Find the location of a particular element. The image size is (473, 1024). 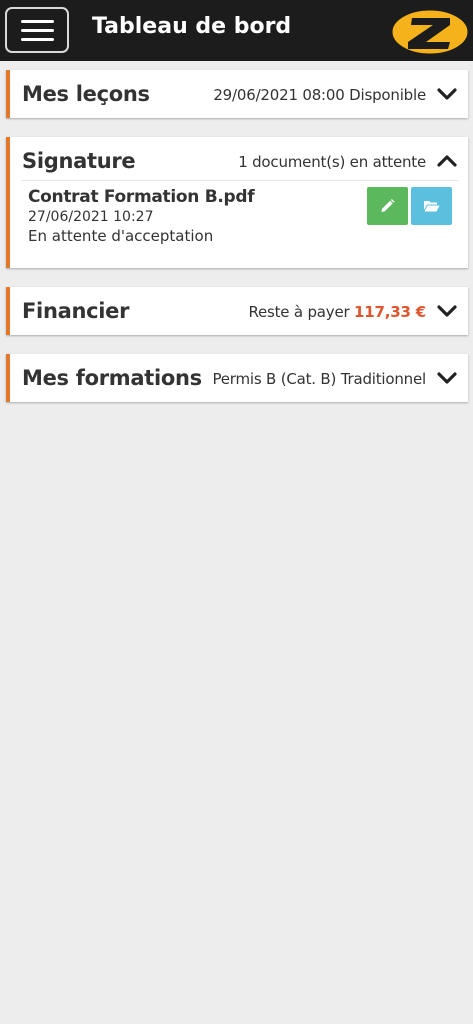

card-mes-lecons: Mes leçons 29/06/2021 08:00 Disponible is located at coordinates (237, 94).